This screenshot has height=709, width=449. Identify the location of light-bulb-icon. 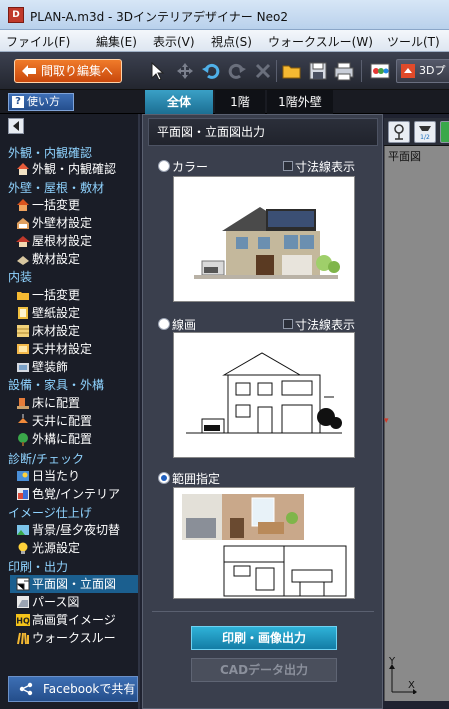
(23, 548).